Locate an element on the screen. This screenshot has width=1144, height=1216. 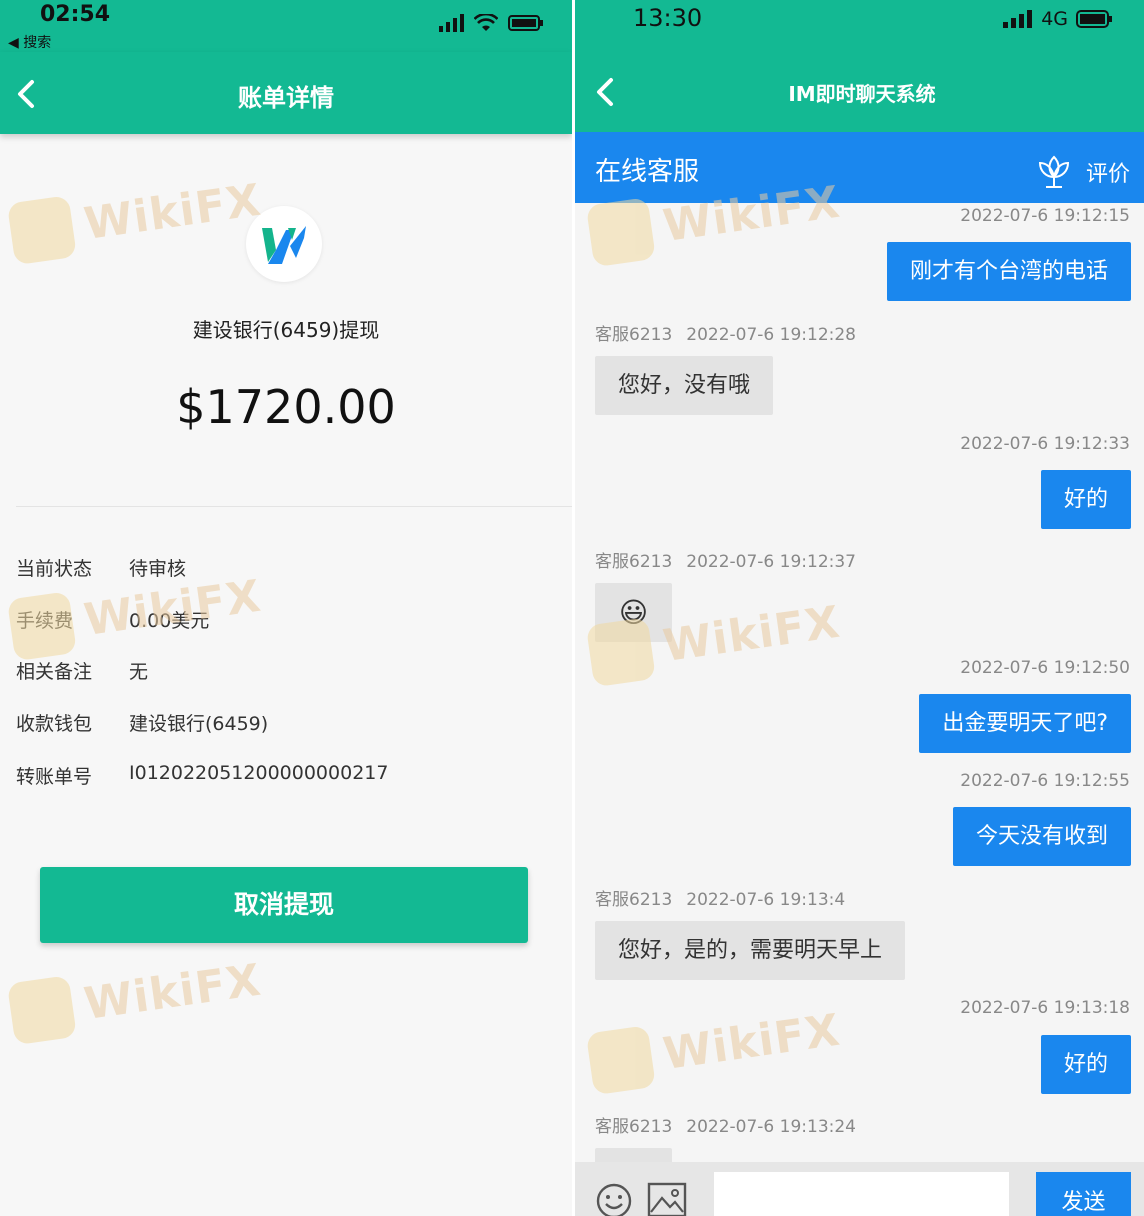
message-timestamp: 2022-07-6 19:13:18 is located at coordinates (1045, 1008).